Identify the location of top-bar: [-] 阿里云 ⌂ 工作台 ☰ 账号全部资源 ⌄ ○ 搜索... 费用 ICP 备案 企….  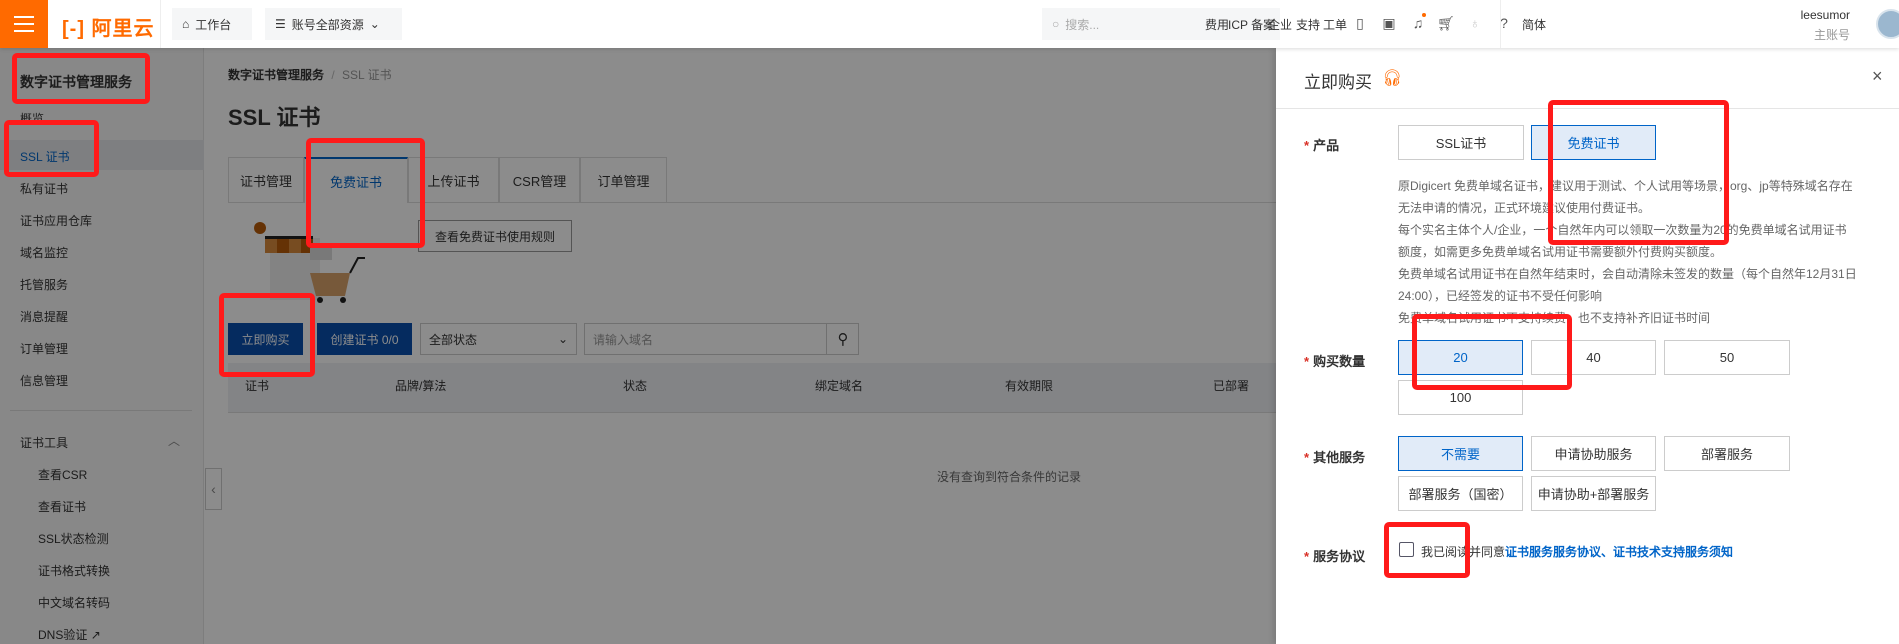
(949, 24).